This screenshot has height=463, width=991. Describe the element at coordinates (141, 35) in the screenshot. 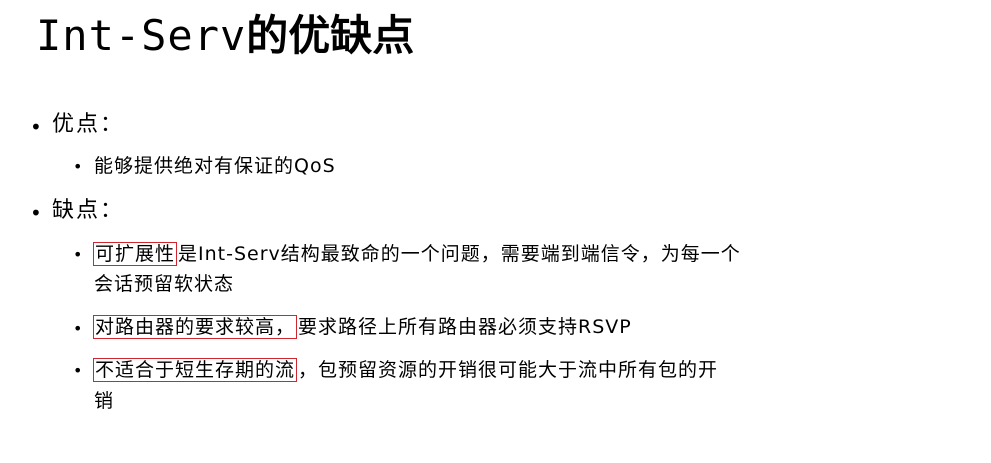

I see `page-title-latin: Int-Serv` at that location.